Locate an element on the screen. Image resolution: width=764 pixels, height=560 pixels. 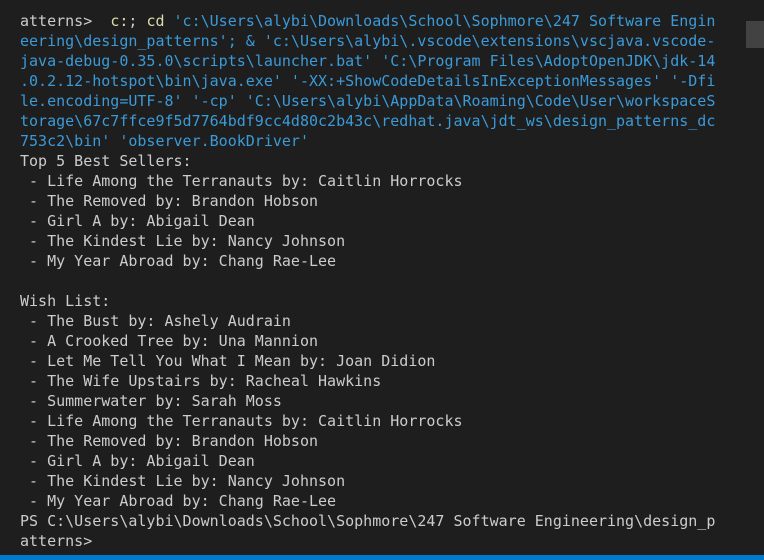
terminal-scrollbar is located at coordinates (755, 280).